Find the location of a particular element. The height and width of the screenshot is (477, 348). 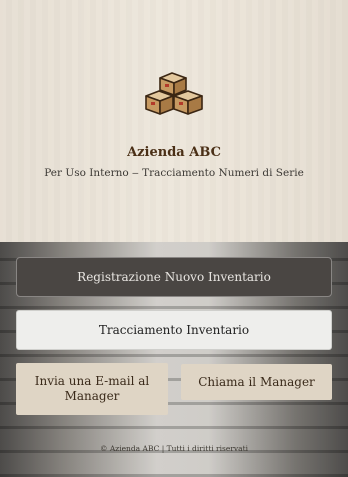

register-inventory-label: Registrazione Nuovo Inventario is located at coordinates (174, 277).